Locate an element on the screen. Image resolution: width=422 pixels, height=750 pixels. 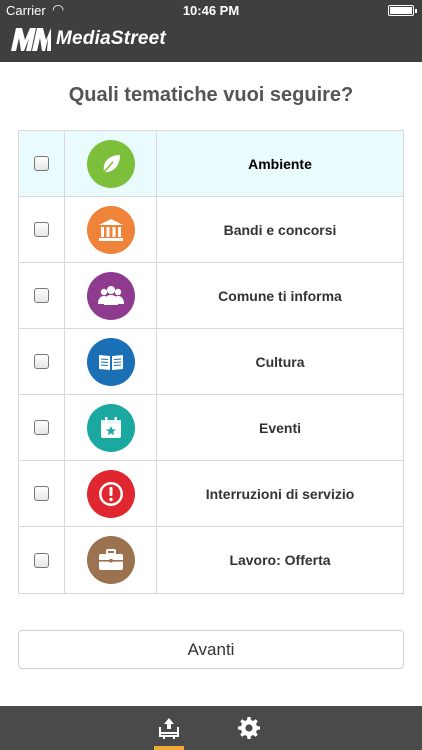
book-icon is located at coordinates (110, 361).